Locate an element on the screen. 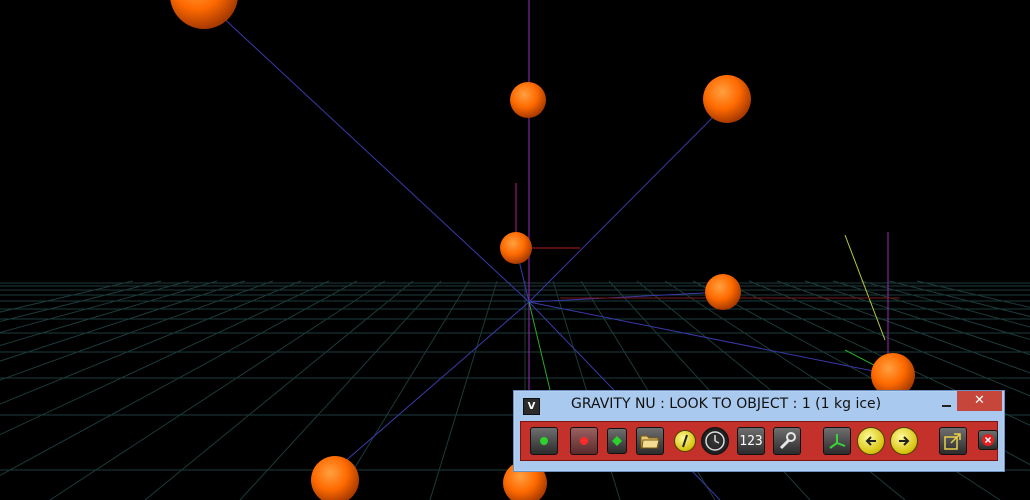  red-dot-icon is located at coordinates (584, 441).